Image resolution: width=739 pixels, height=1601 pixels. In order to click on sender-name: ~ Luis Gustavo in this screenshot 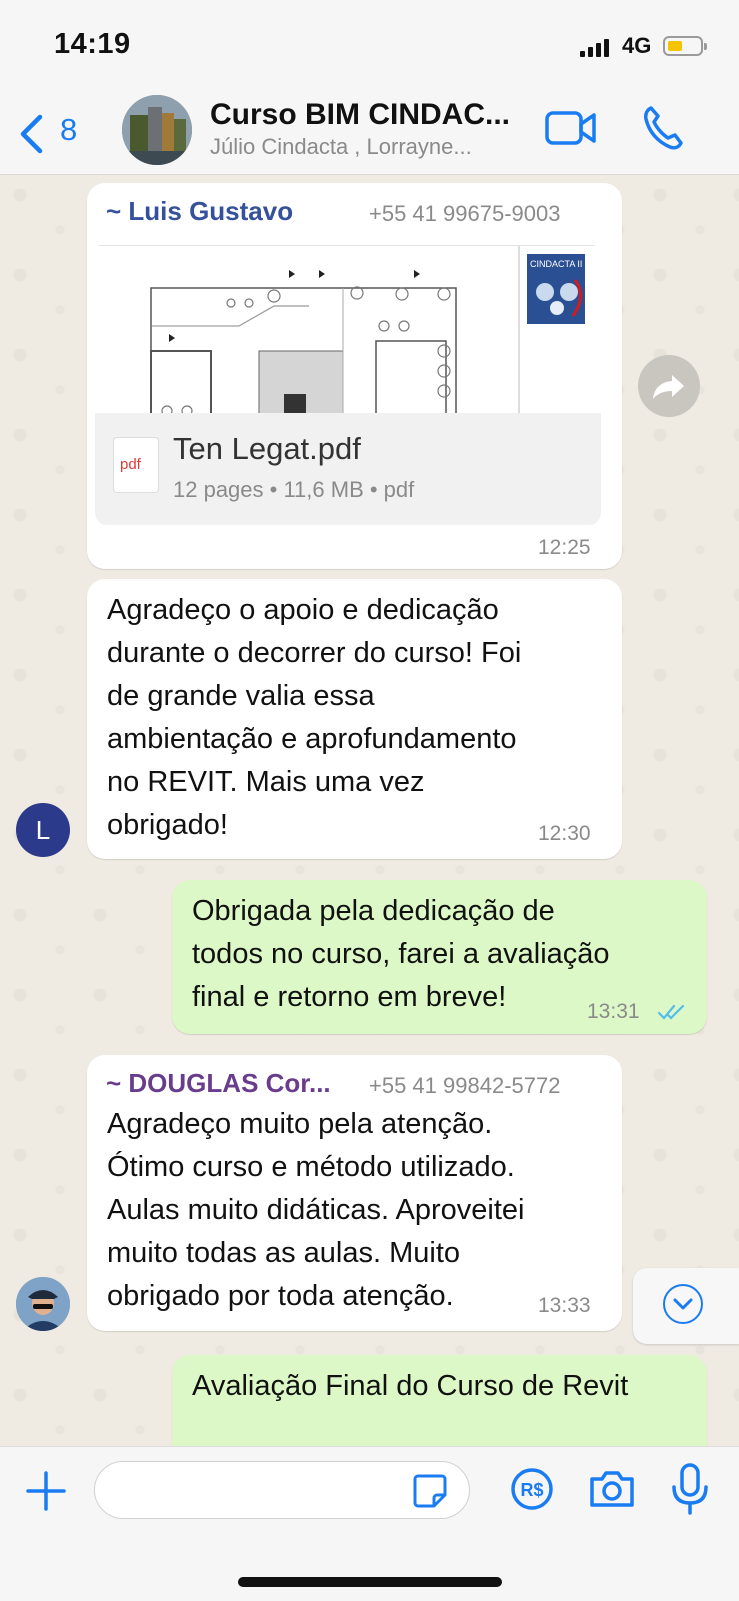, I will do `click(199, 211)`.